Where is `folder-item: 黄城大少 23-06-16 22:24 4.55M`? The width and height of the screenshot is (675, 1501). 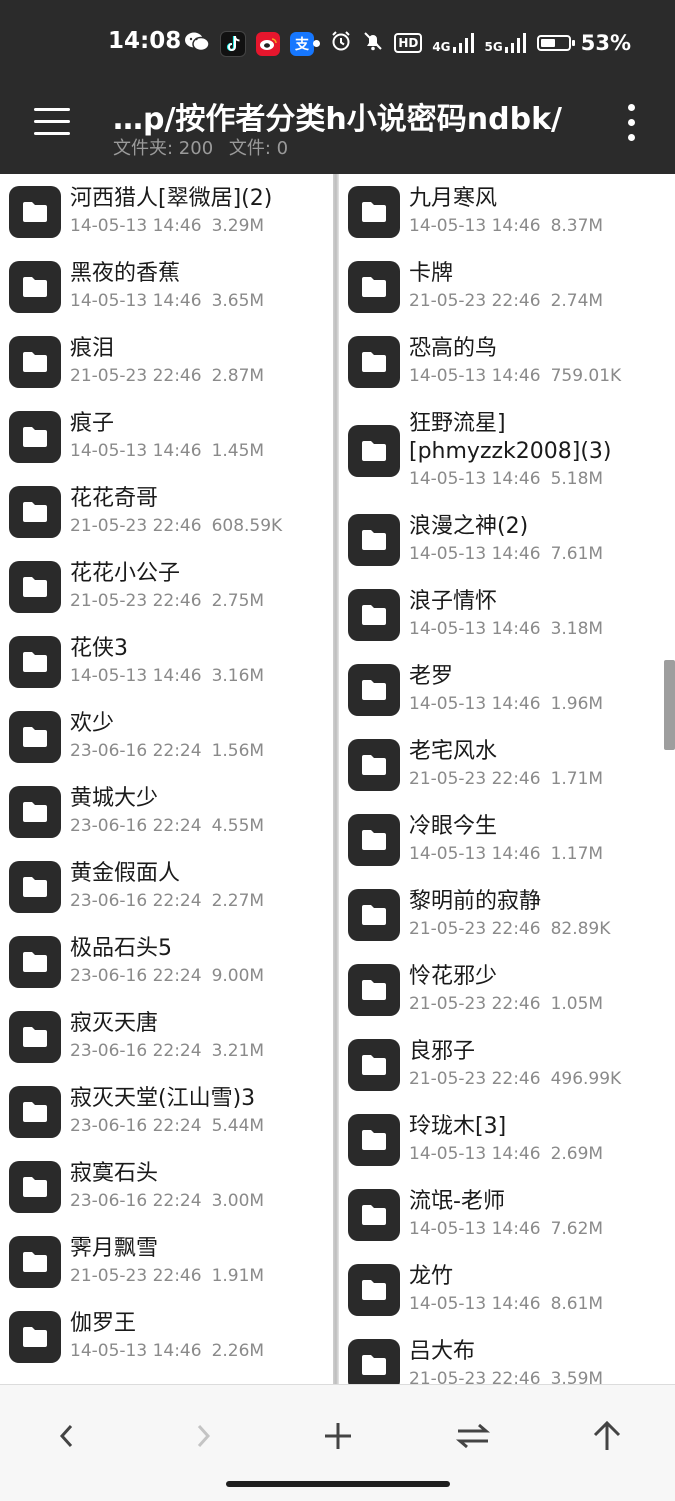
folder-item: 黄城大少 23-06-16 22:24 4.55M is located at coordinates (166, 811).